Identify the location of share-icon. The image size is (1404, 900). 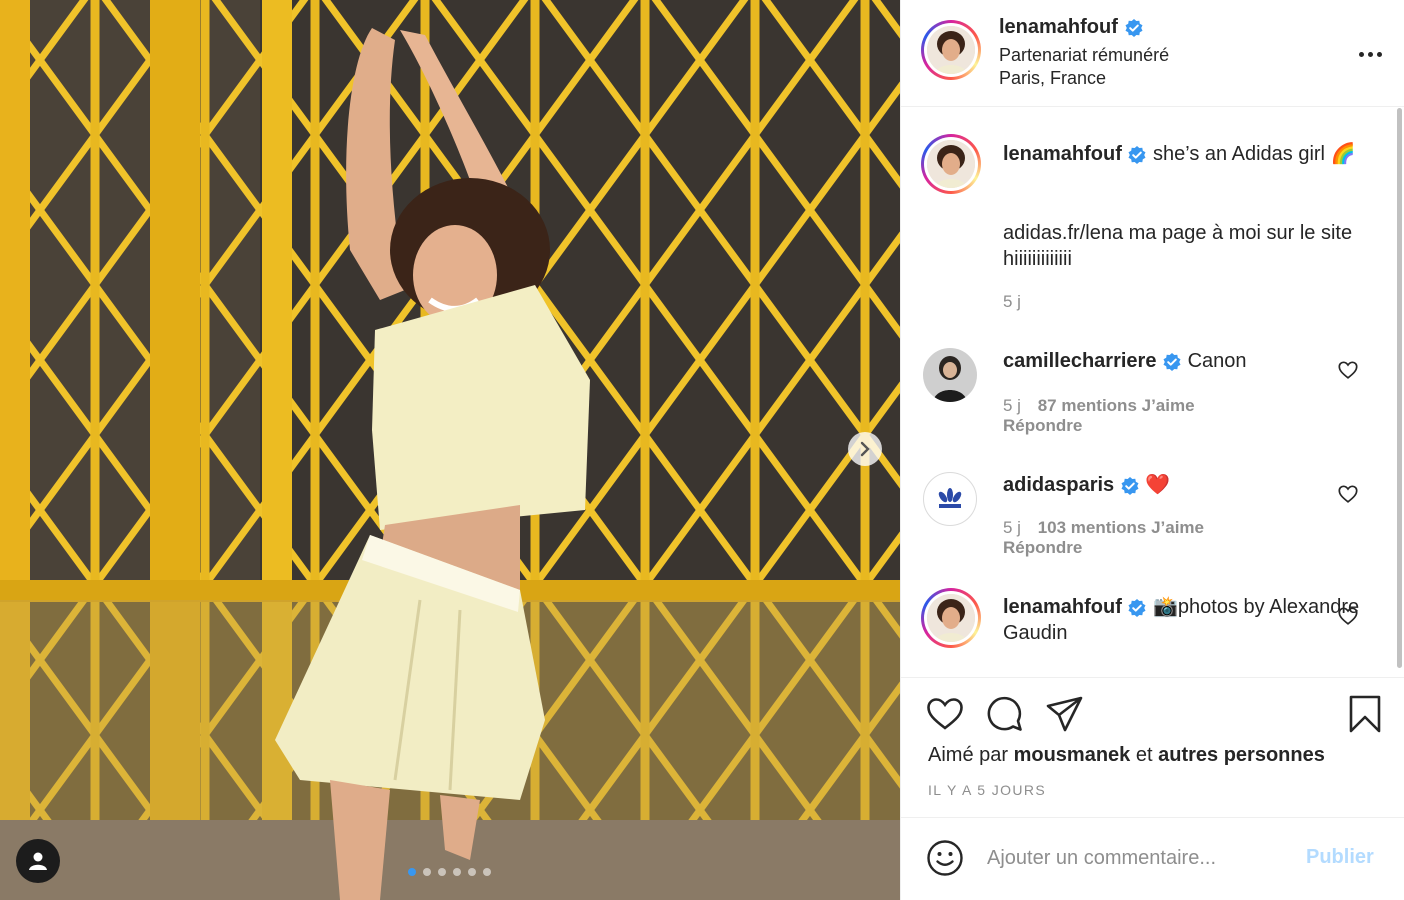
(1064, 714).